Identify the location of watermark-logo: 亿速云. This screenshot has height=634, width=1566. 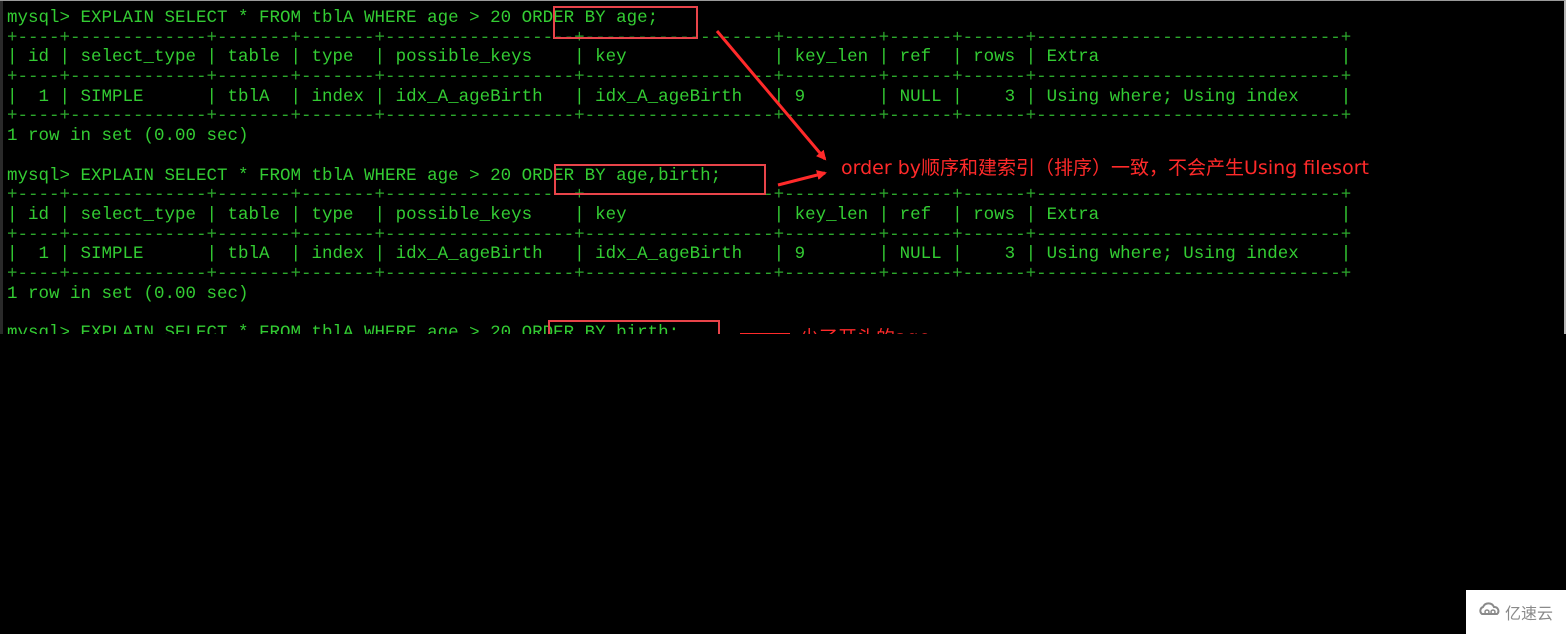
(1516, 612).